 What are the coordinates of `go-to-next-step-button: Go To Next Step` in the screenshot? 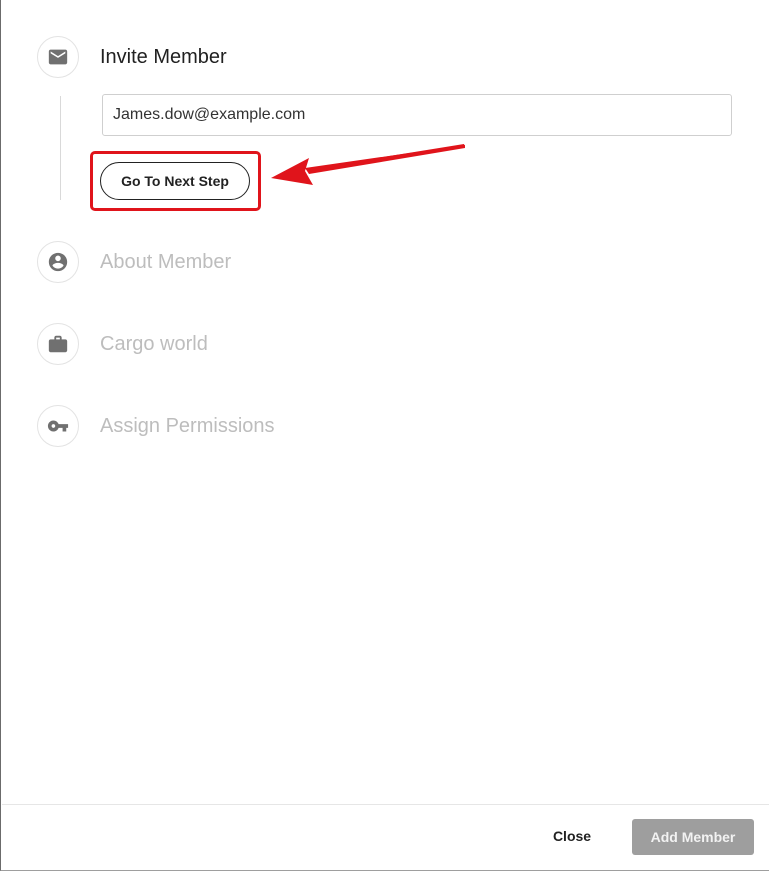 It's located at (175, 181).